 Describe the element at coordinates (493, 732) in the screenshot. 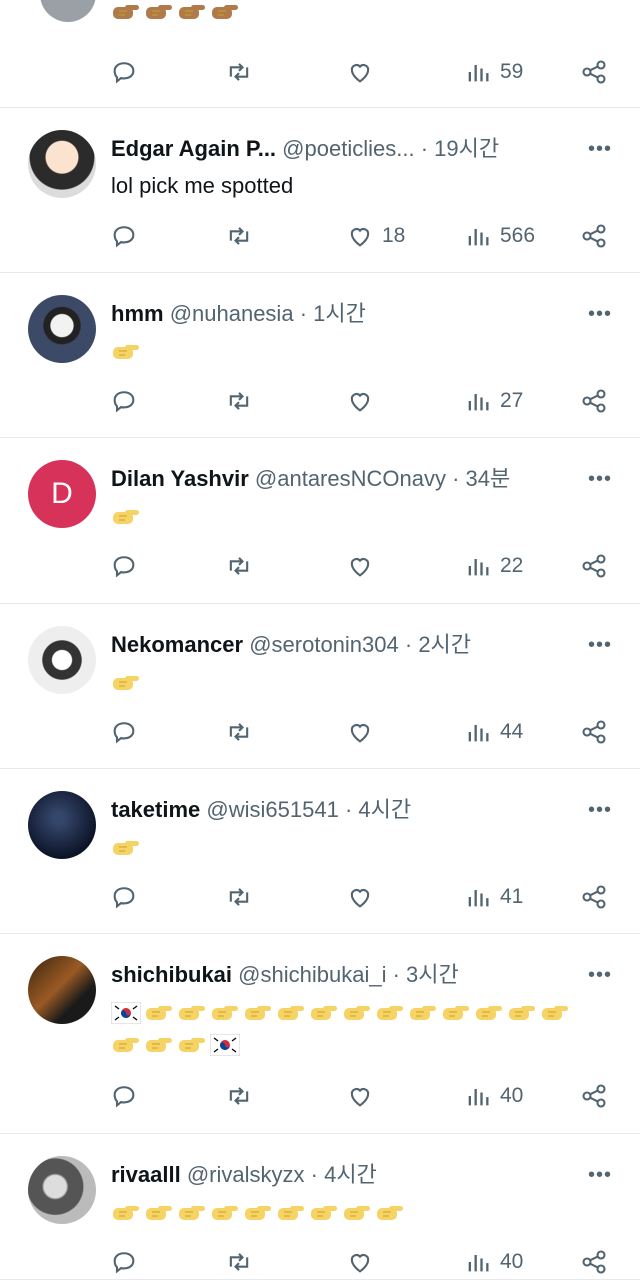

I see `views-button: 44` at that location.